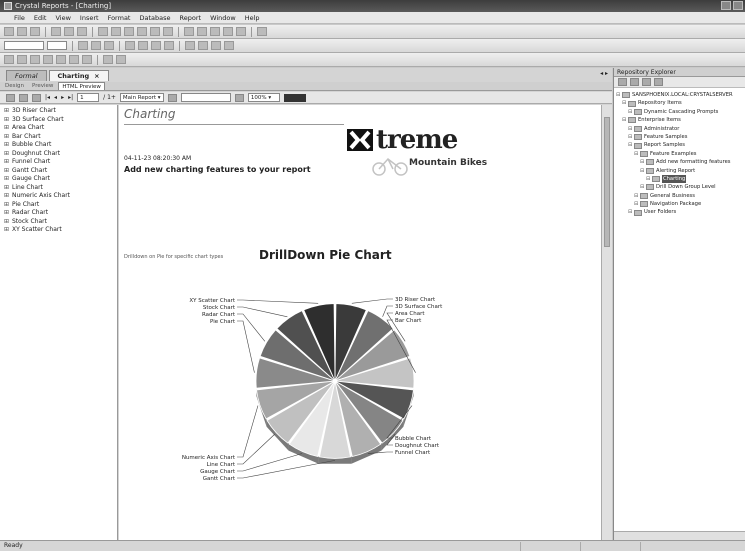 The height and width of the screenshot is (551, 745). I want to click on format-painter-icon, so click(142, 31).